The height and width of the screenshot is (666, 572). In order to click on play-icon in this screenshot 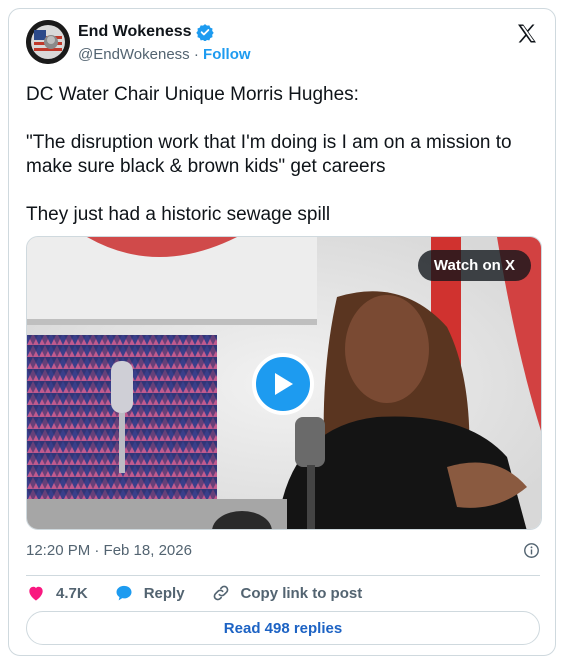, I will do `click(284, 384)`.